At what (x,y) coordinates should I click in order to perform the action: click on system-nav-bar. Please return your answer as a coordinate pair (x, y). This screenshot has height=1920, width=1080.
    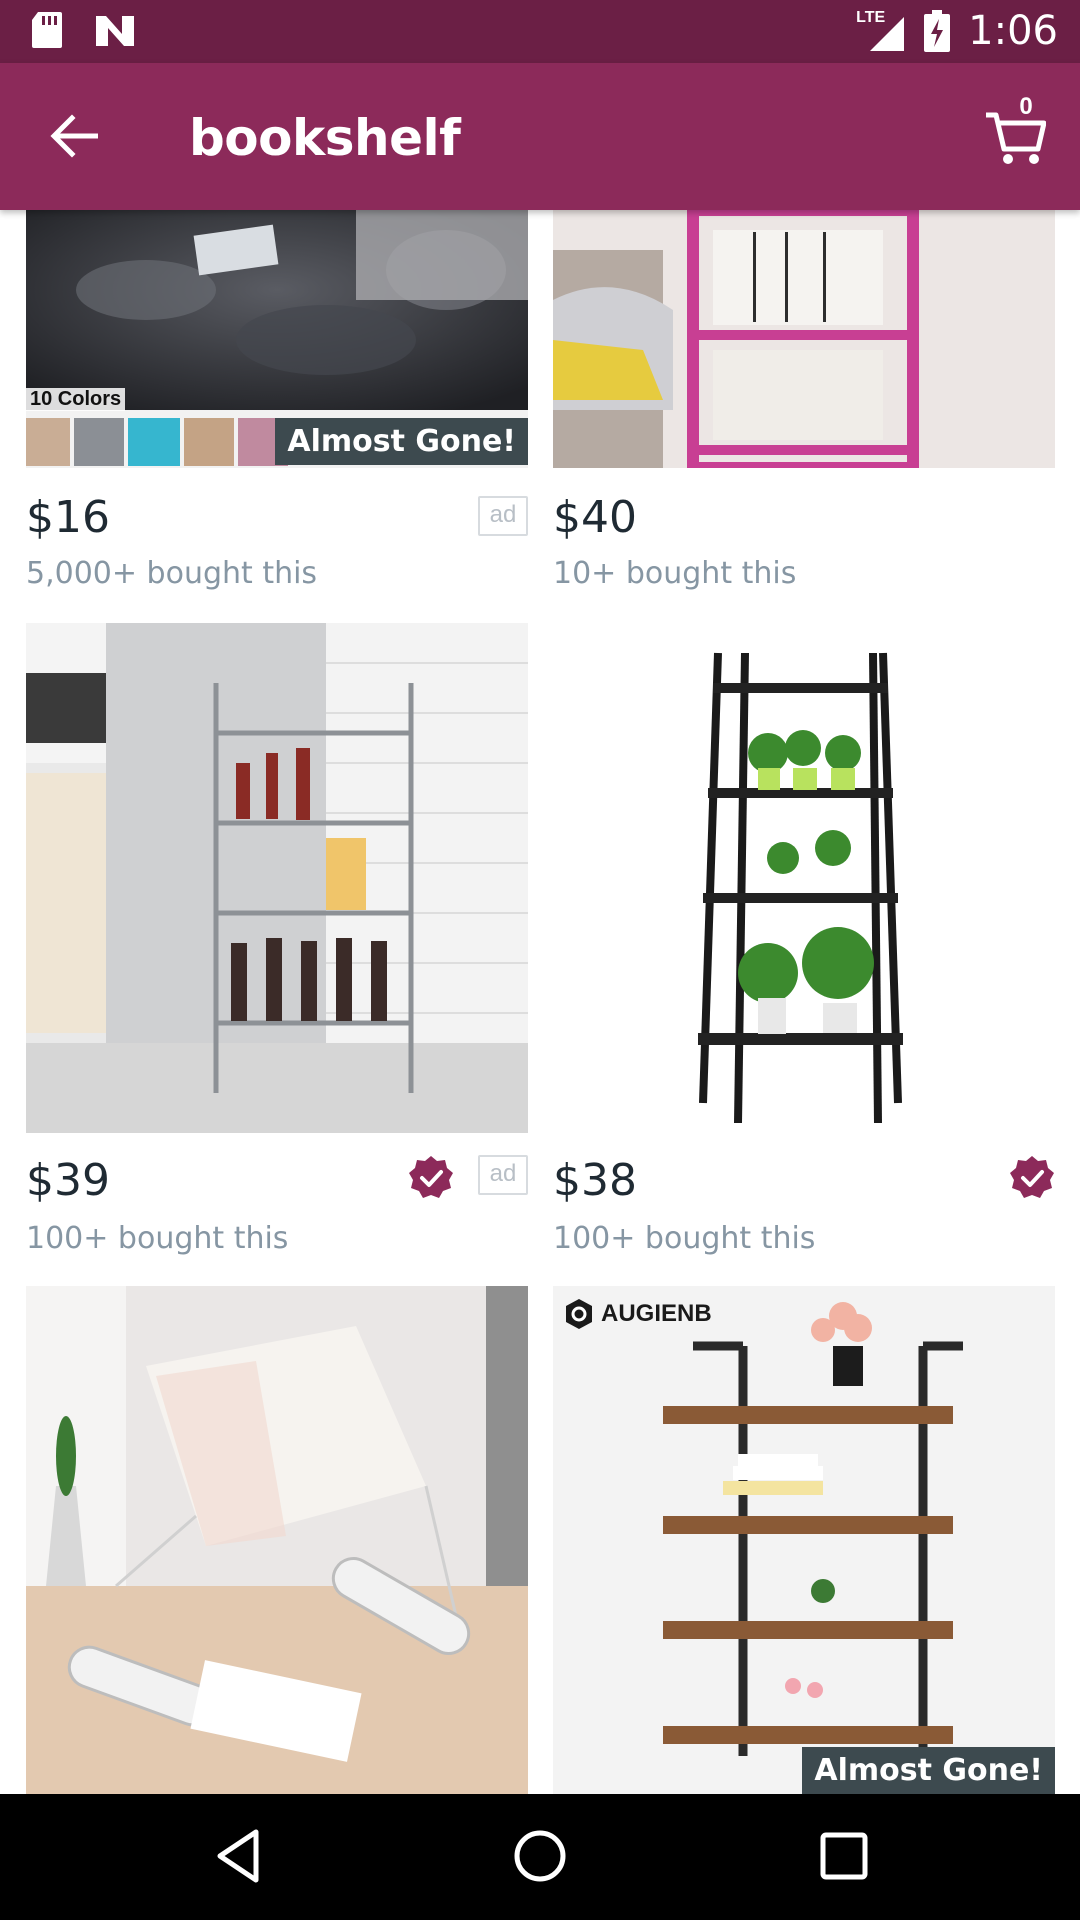
    Looking at the image, I should click on (540, 1857).